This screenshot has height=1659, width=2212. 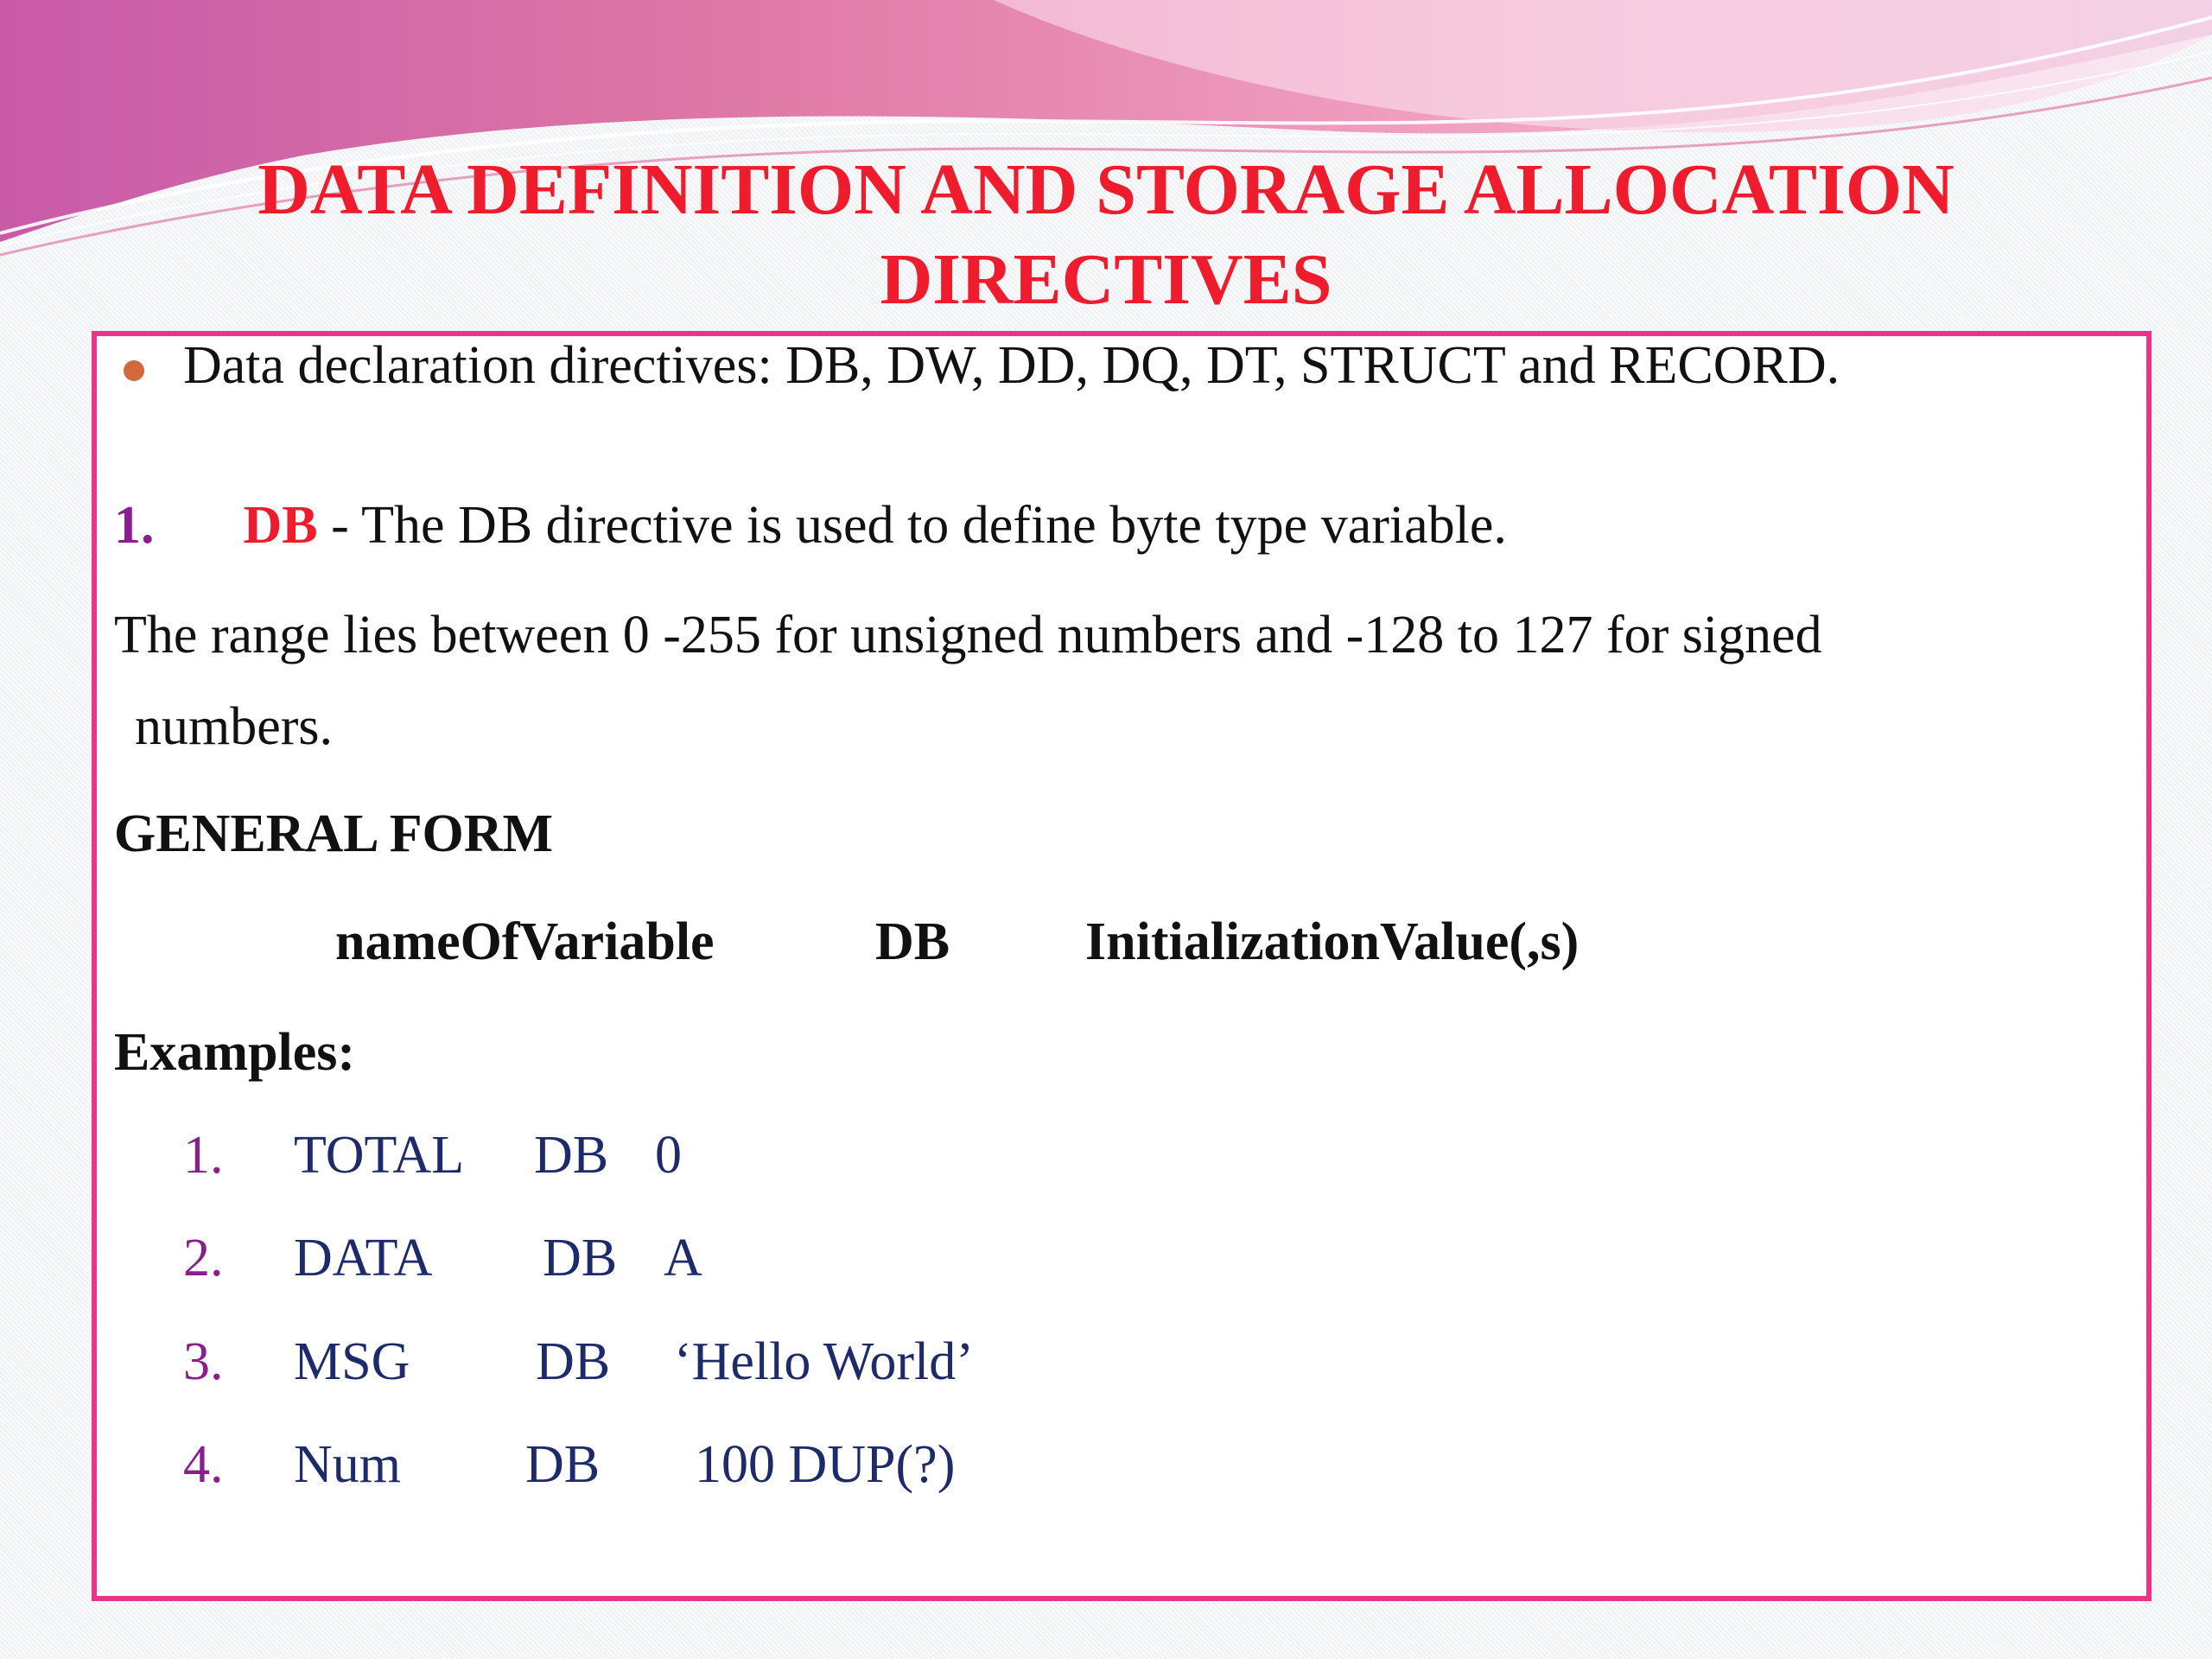 I want to click on title-line-2: DIRECTIVES, so click(x=1106, y=279).